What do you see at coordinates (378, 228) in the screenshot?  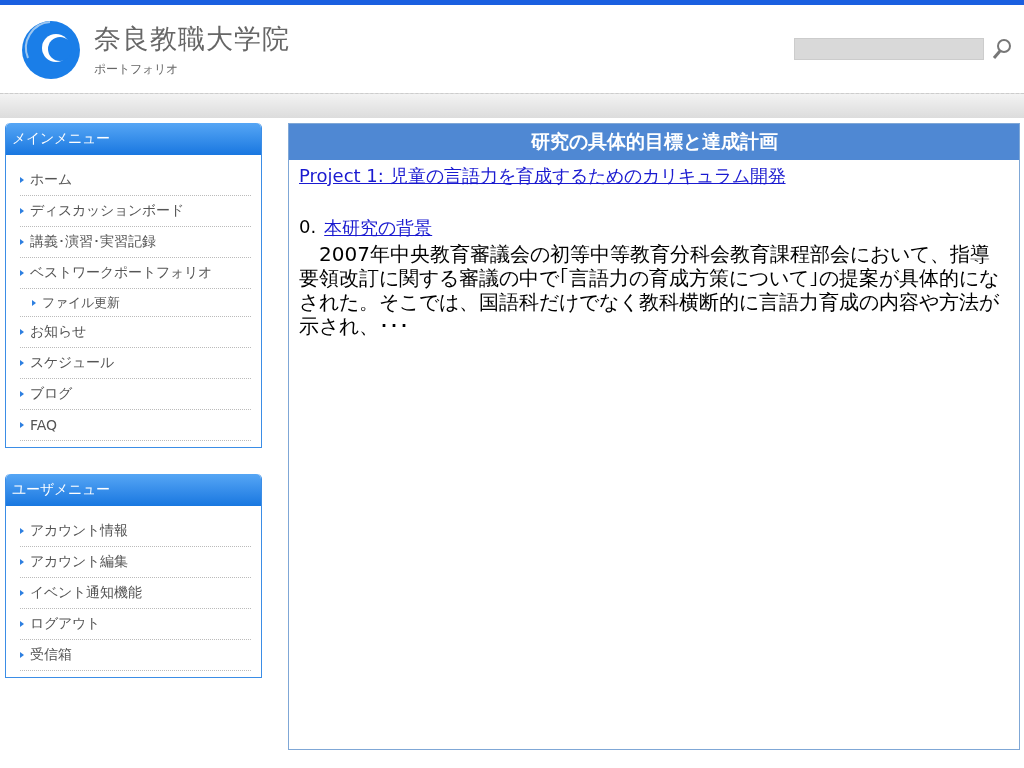 I see `section-link: 本研究の背景` at bounding box center [378, 228].